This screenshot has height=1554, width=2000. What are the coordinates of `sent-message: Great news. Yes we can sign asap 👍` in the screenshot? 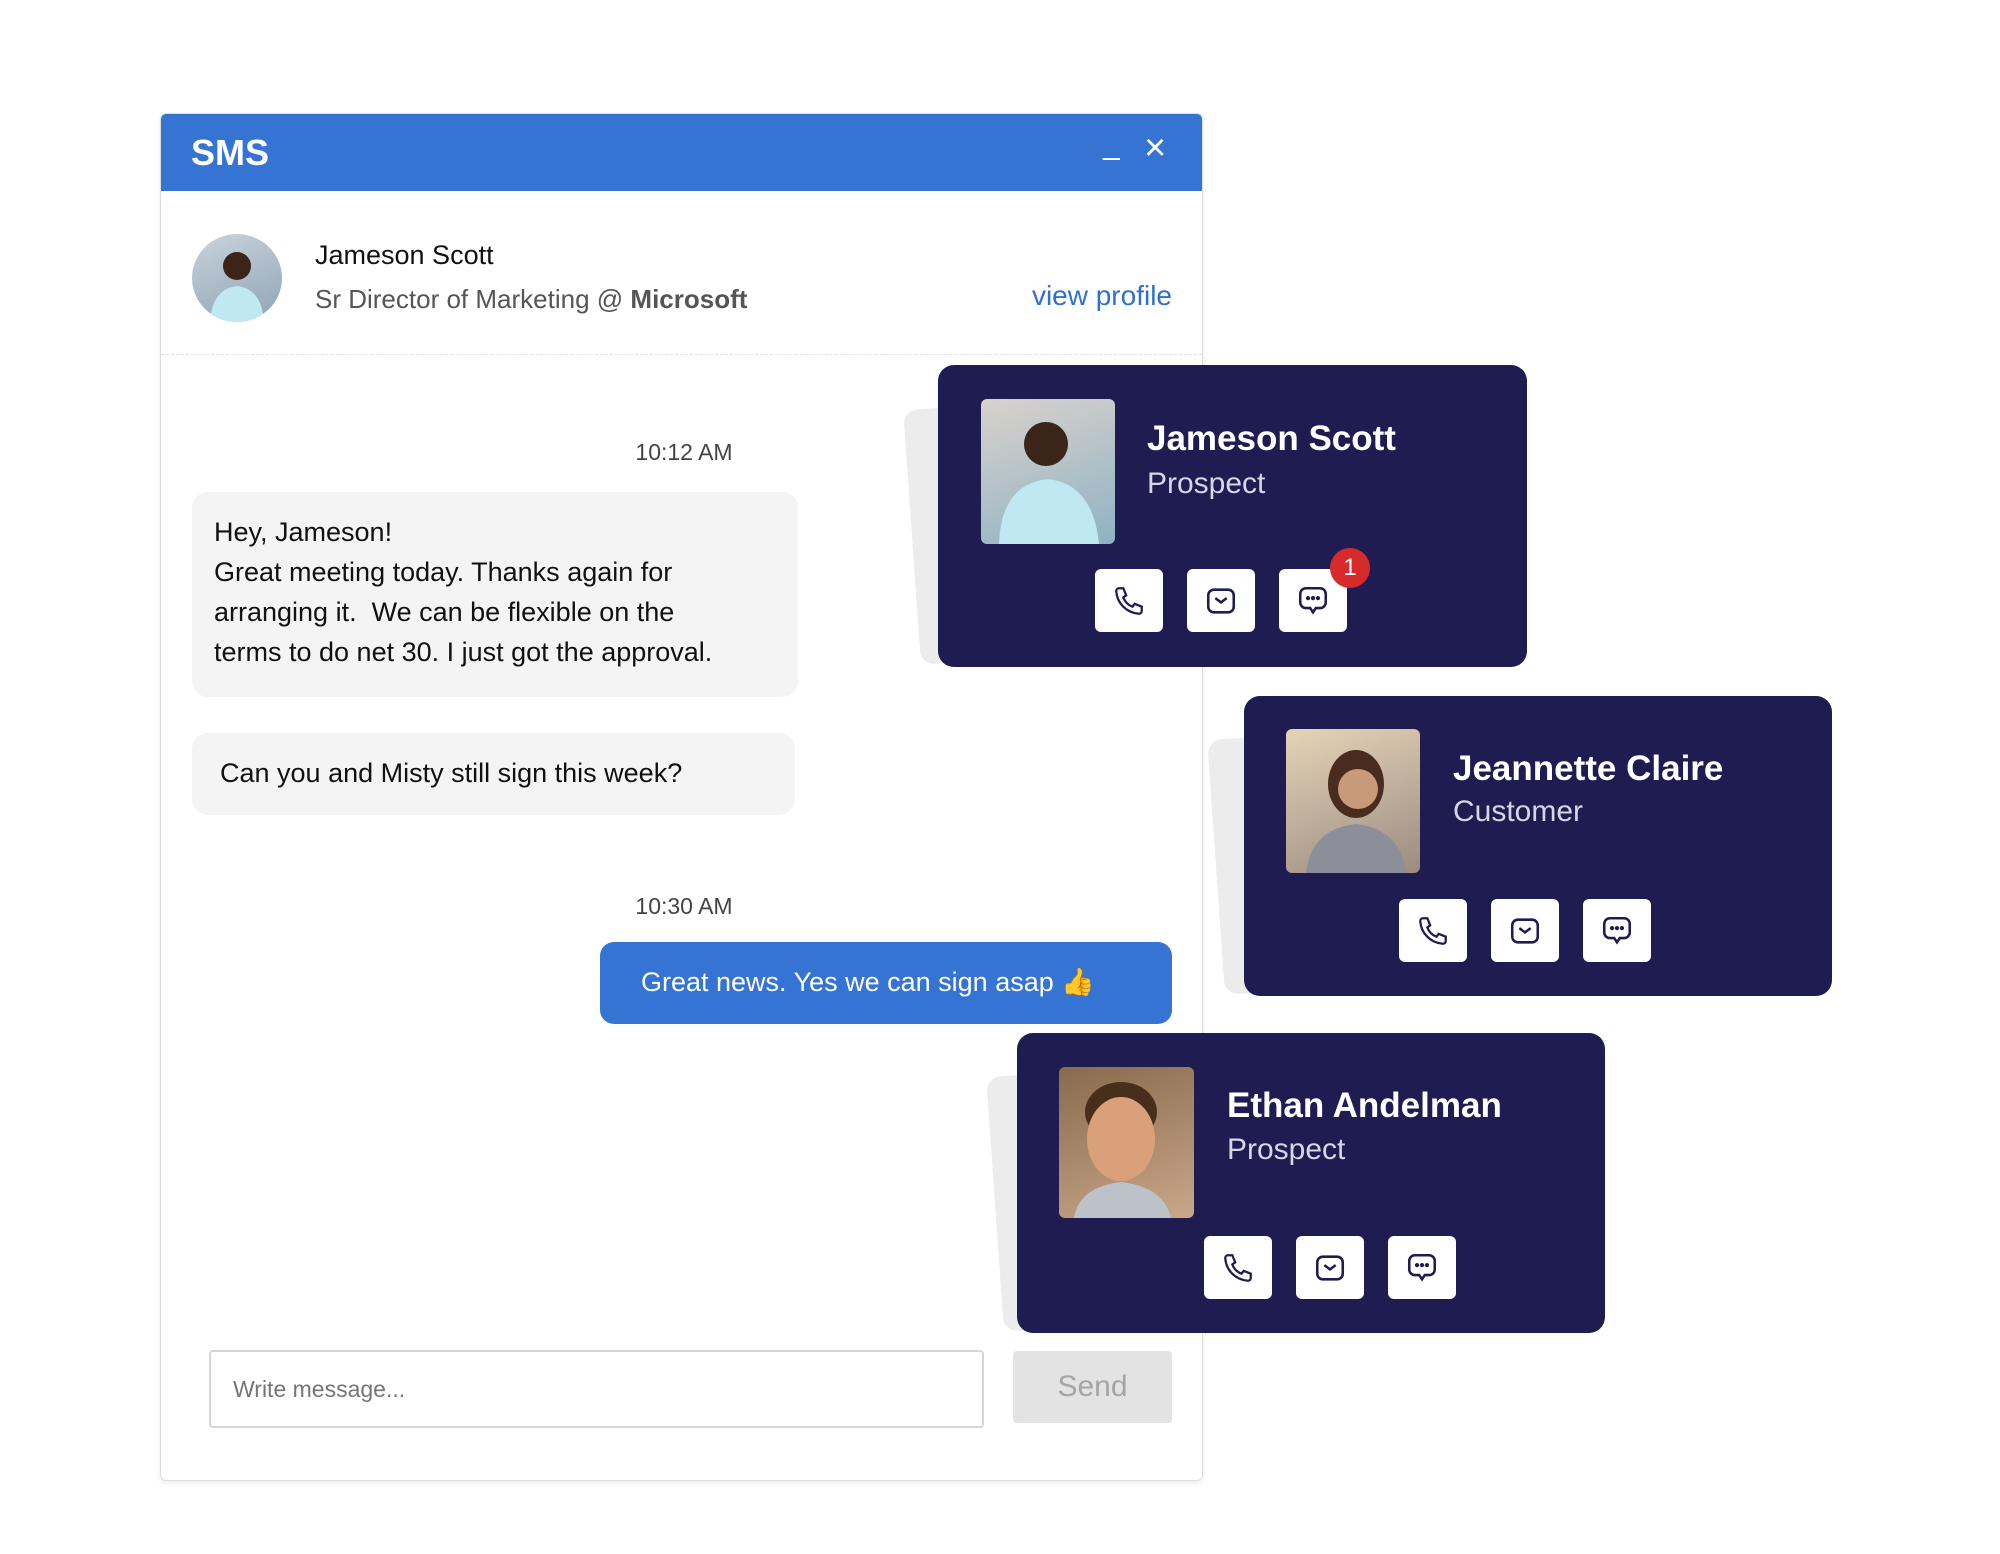 It's located at (886, 983).